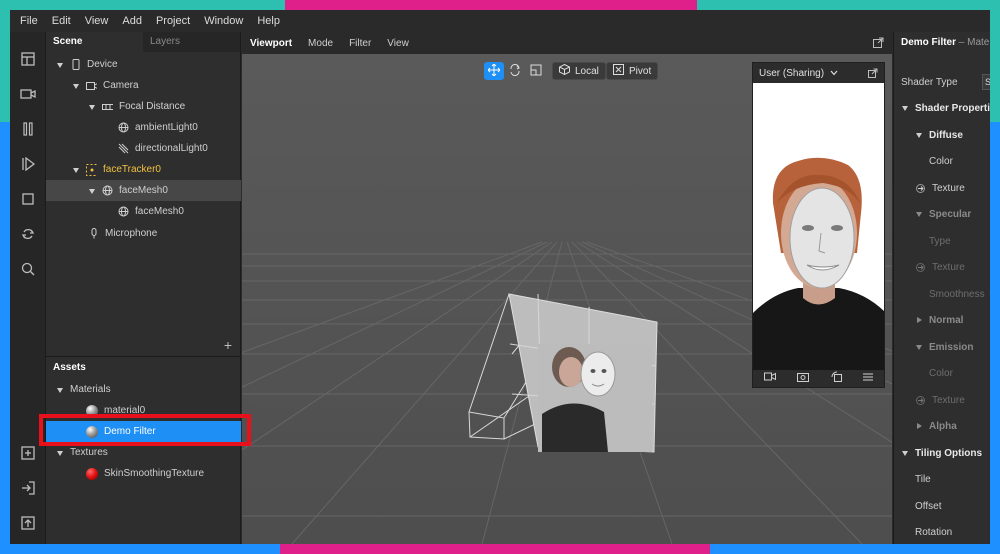  Describe the element at coordinates (173, 21) in the screenshot. I see `menu-project: Project` at that location.